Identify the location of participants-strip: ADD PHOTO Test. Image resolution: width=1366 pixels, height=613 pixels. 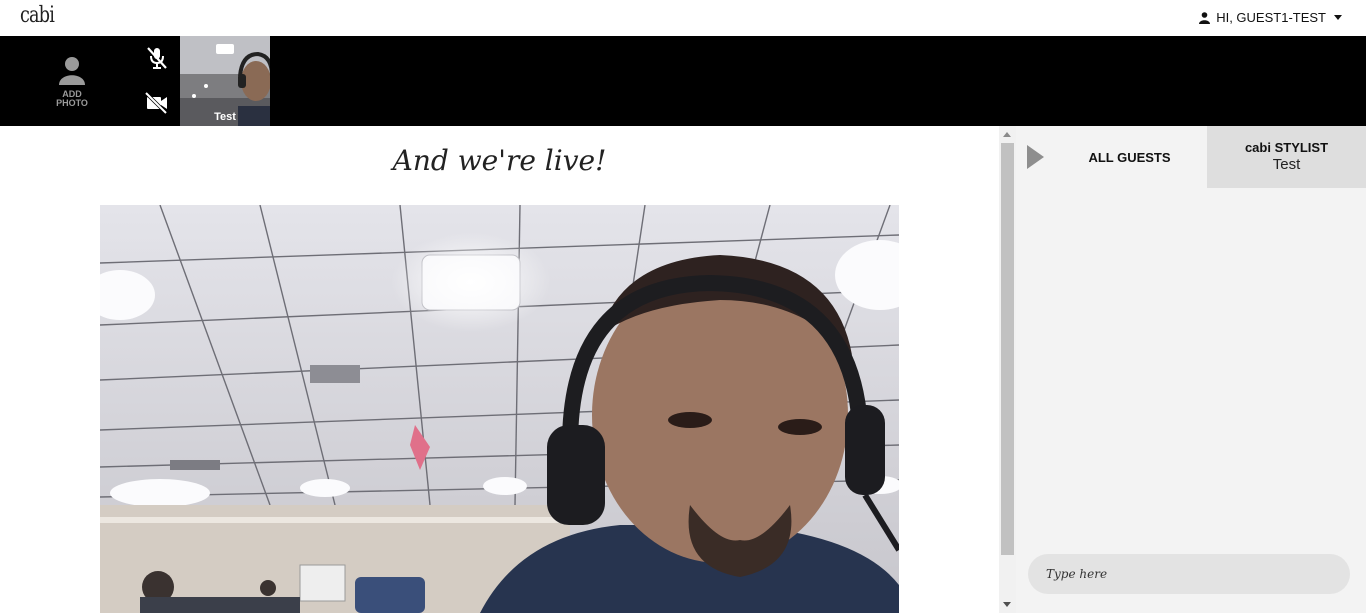
(683, 81).